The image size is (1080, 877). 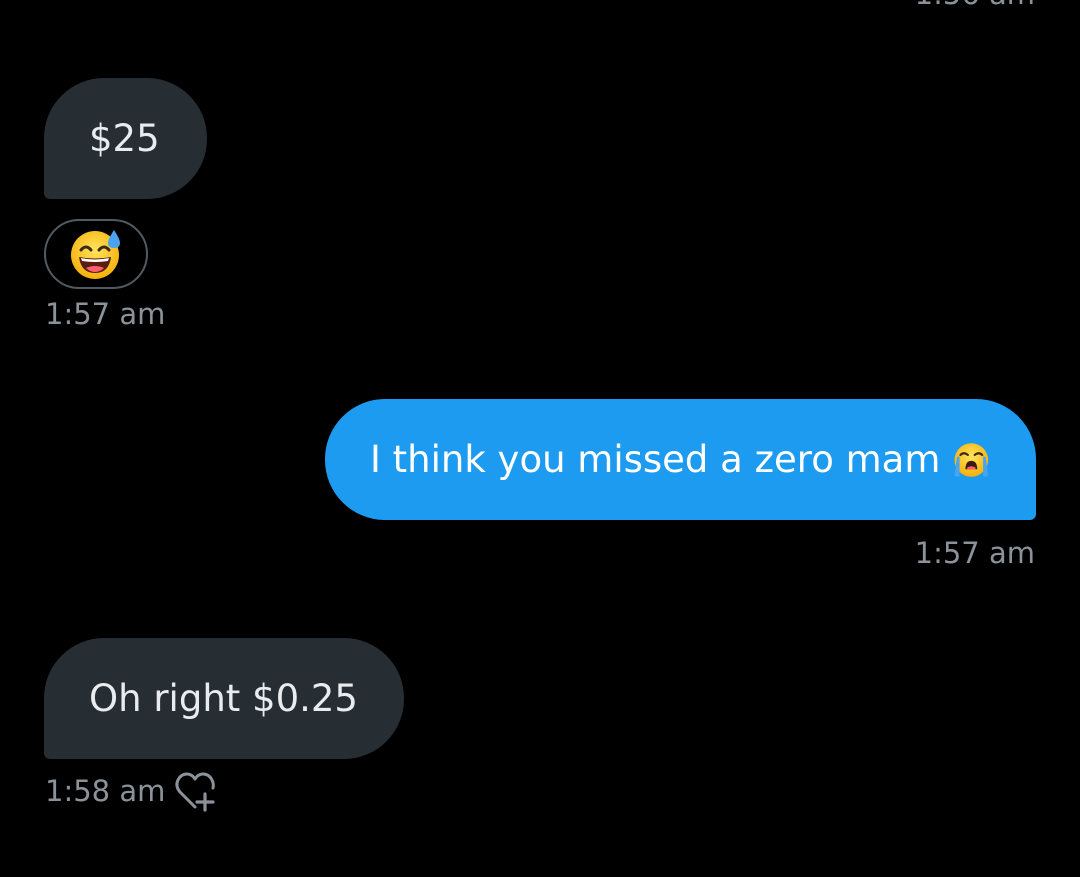 I want to click on outgoing-message-bubble: I think you missed a zero mam, so click(x=680, y=459).